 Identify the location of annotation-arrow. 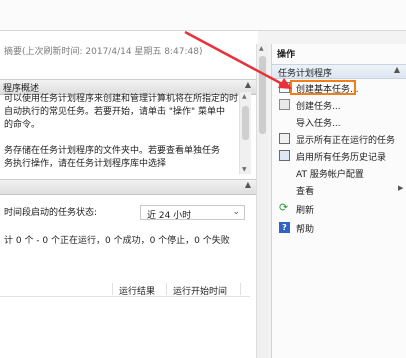
(238, 59).